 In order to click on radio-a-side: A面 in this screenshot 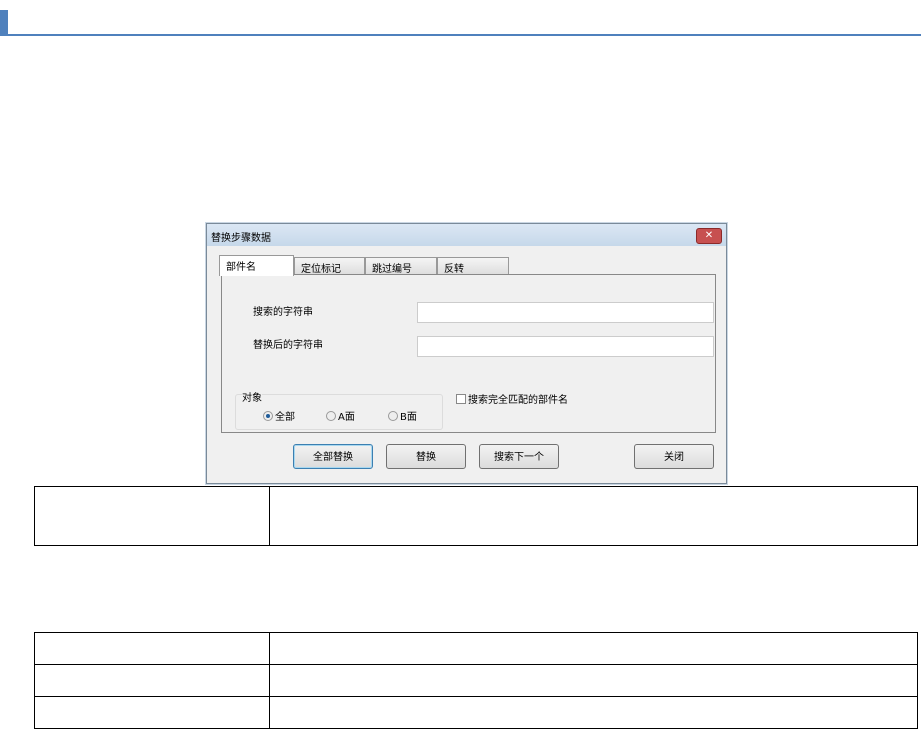, I will do `click(340, 415)`.